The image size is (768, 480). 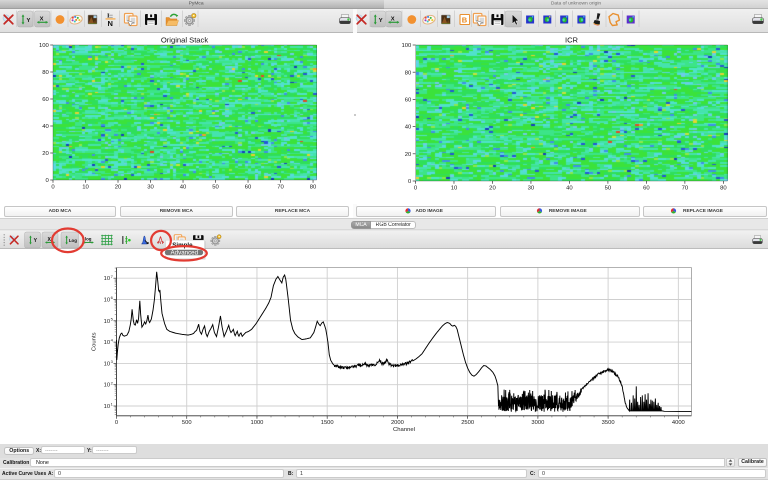 I want to click on svg-text: 1500, so click(x=327, y=423).